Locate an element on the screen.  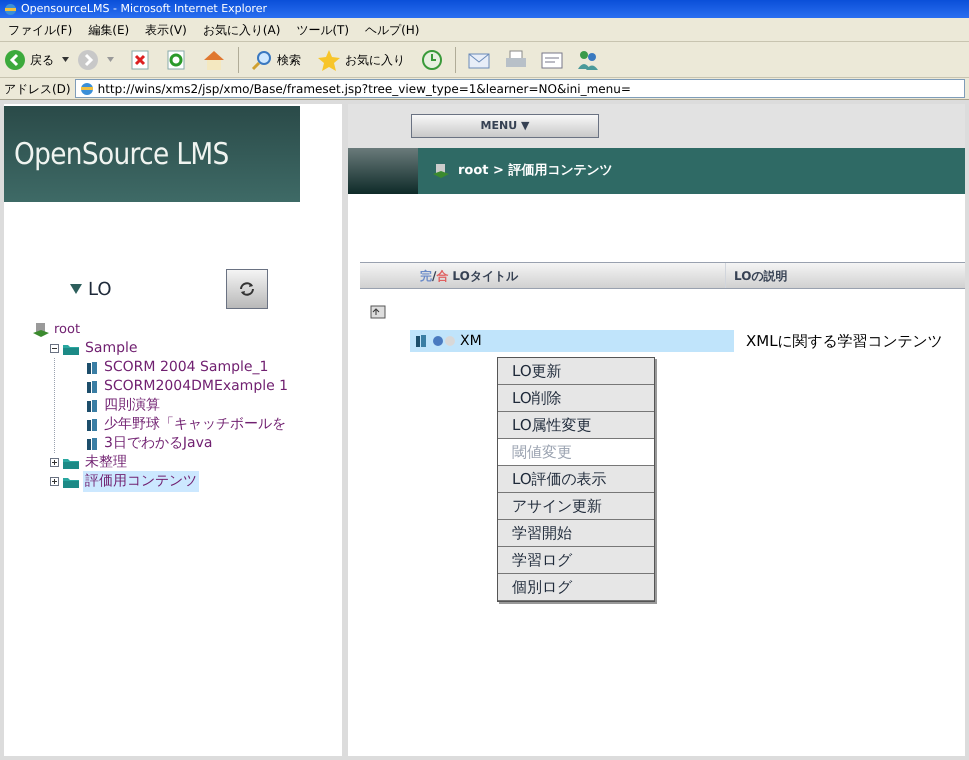
people-icon is located at coordinates (588, 59).